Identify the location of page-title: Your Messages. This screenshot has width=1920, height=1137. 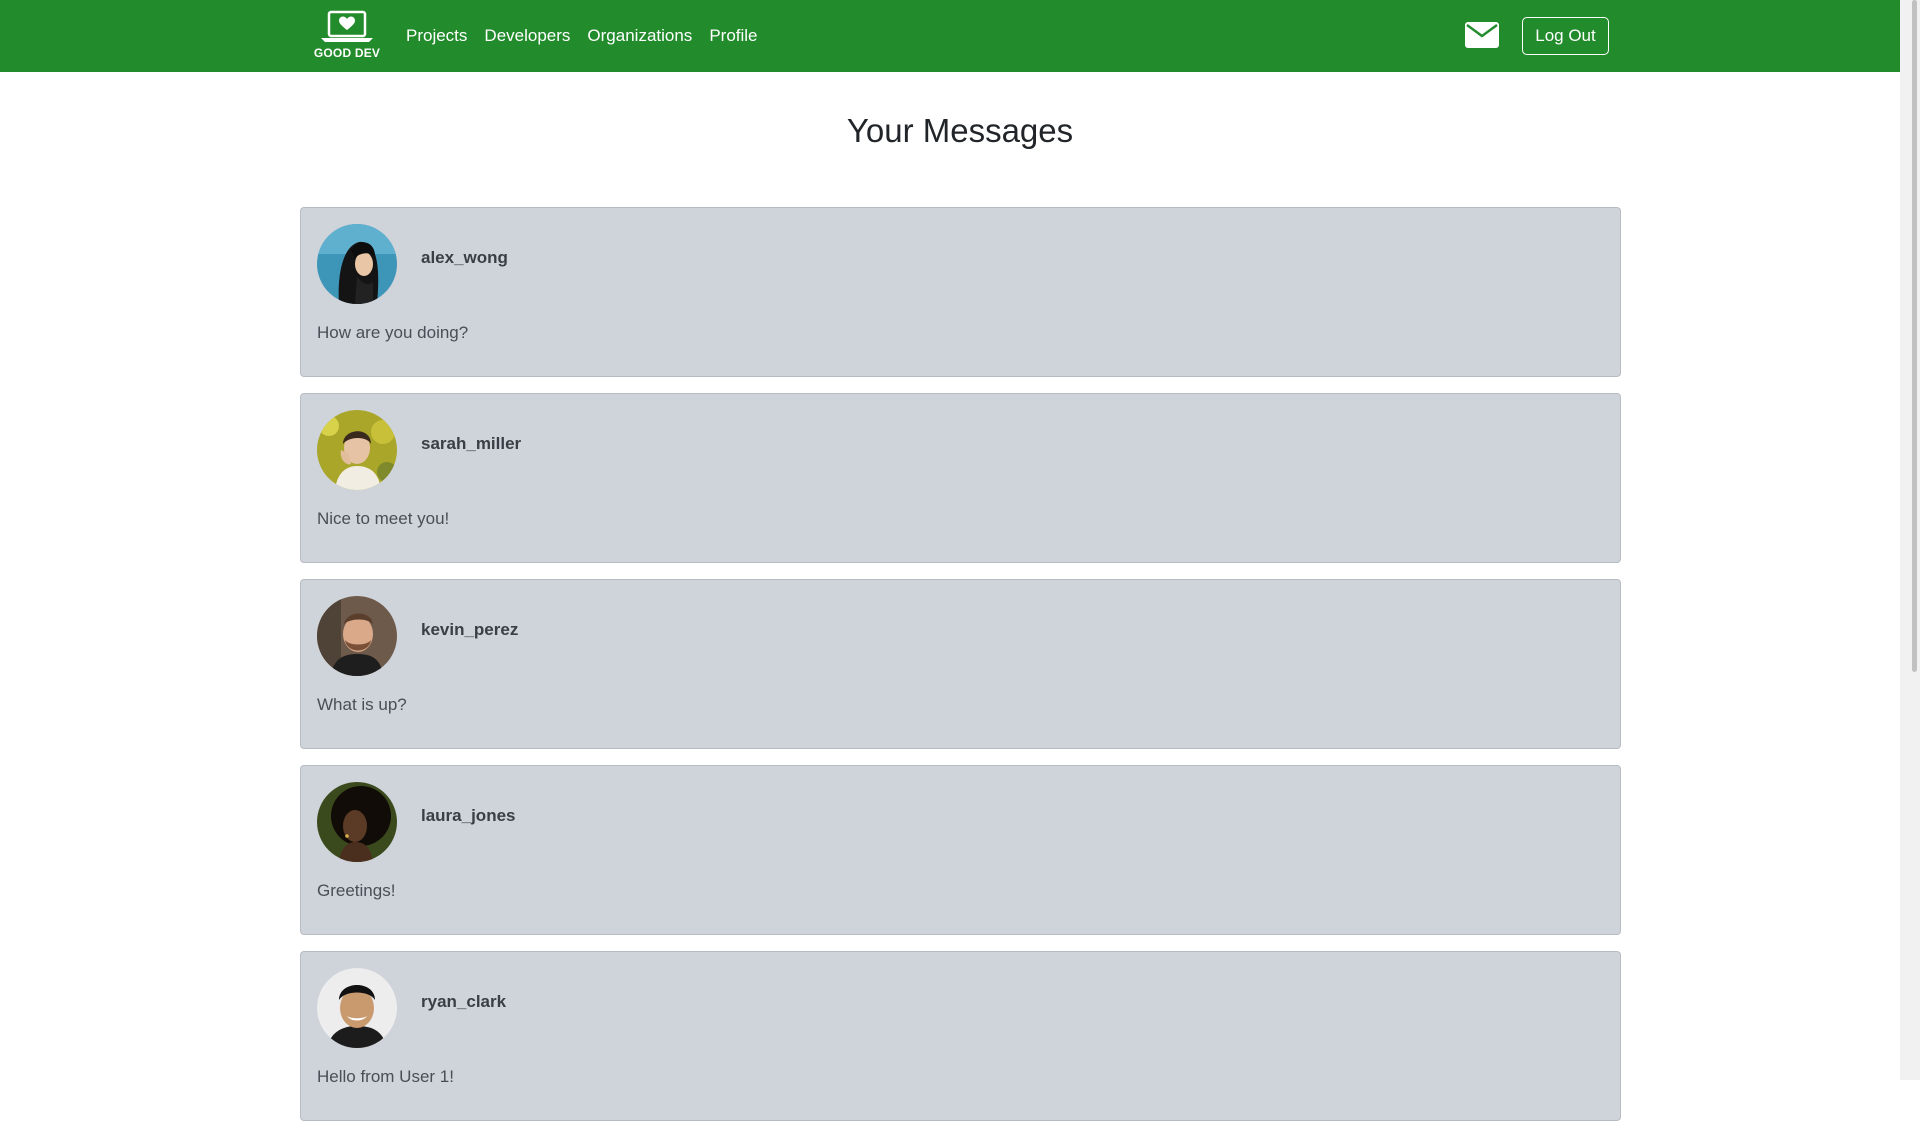
(960, 130).